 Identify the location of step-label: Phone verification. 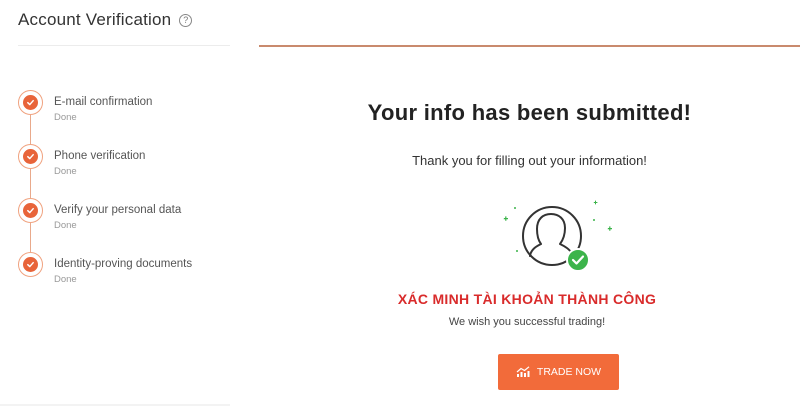
(100, 156).